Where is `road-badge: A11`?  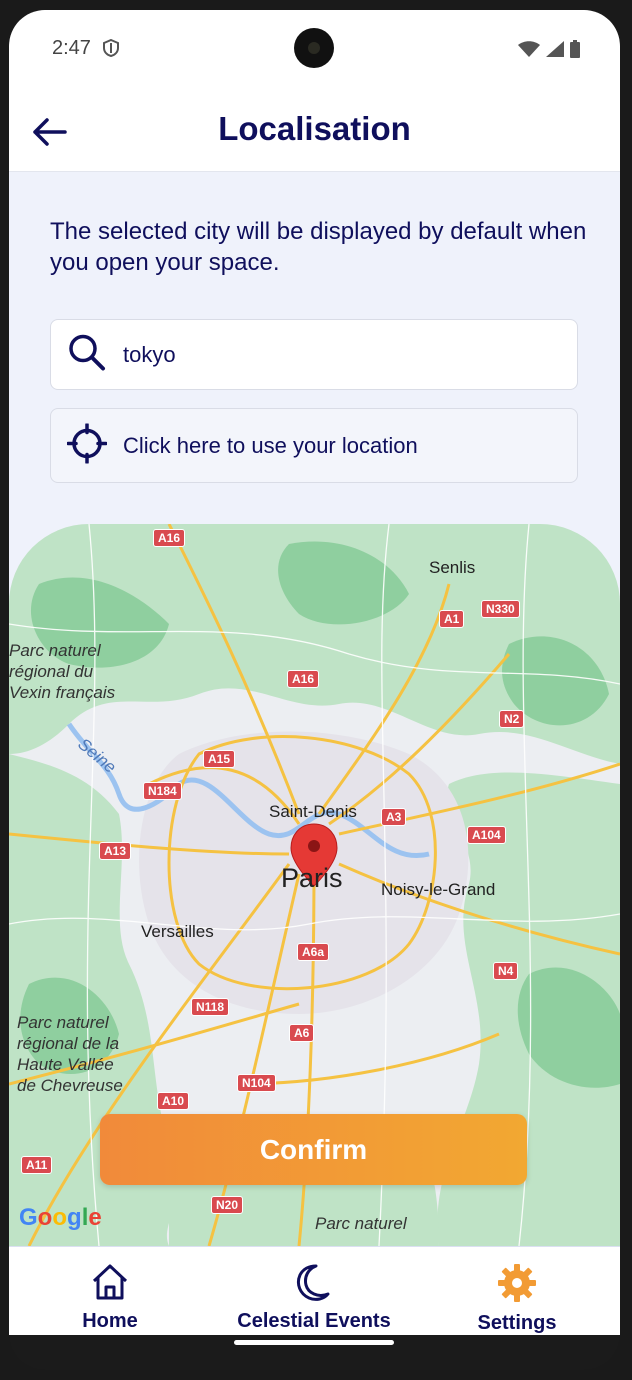
road-badge: A11 is located at coordinates (37, 1165).